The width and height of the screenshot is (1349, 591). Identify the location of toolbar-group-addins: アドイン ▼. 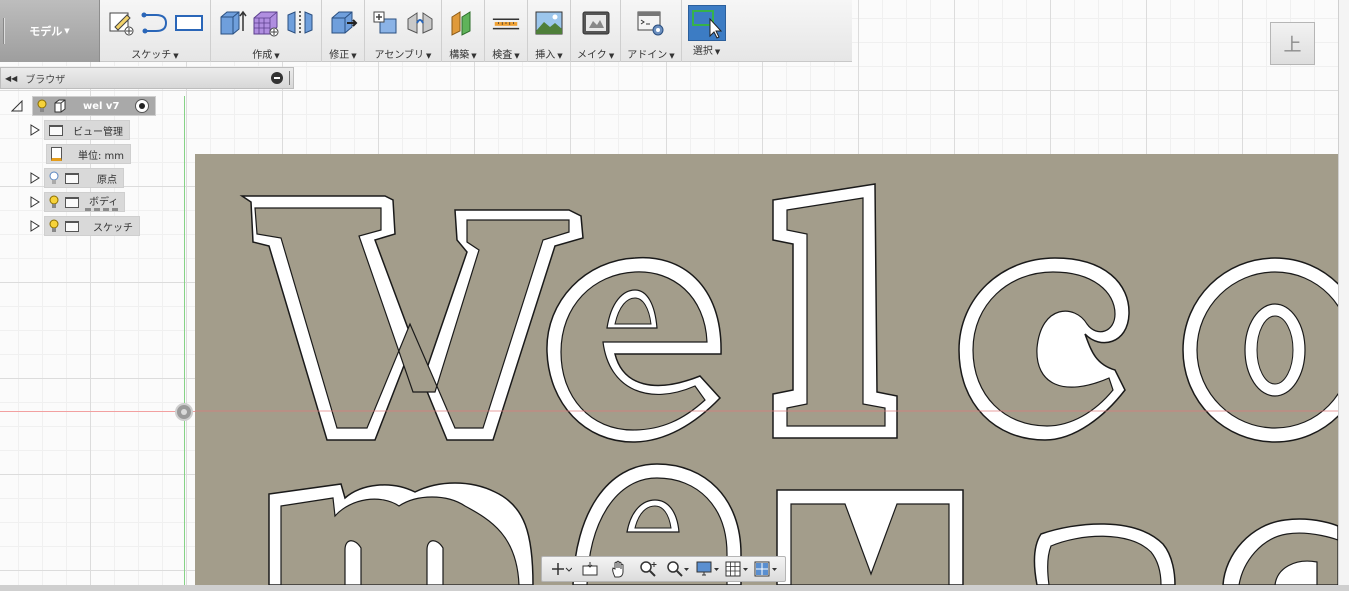
(651, 31).